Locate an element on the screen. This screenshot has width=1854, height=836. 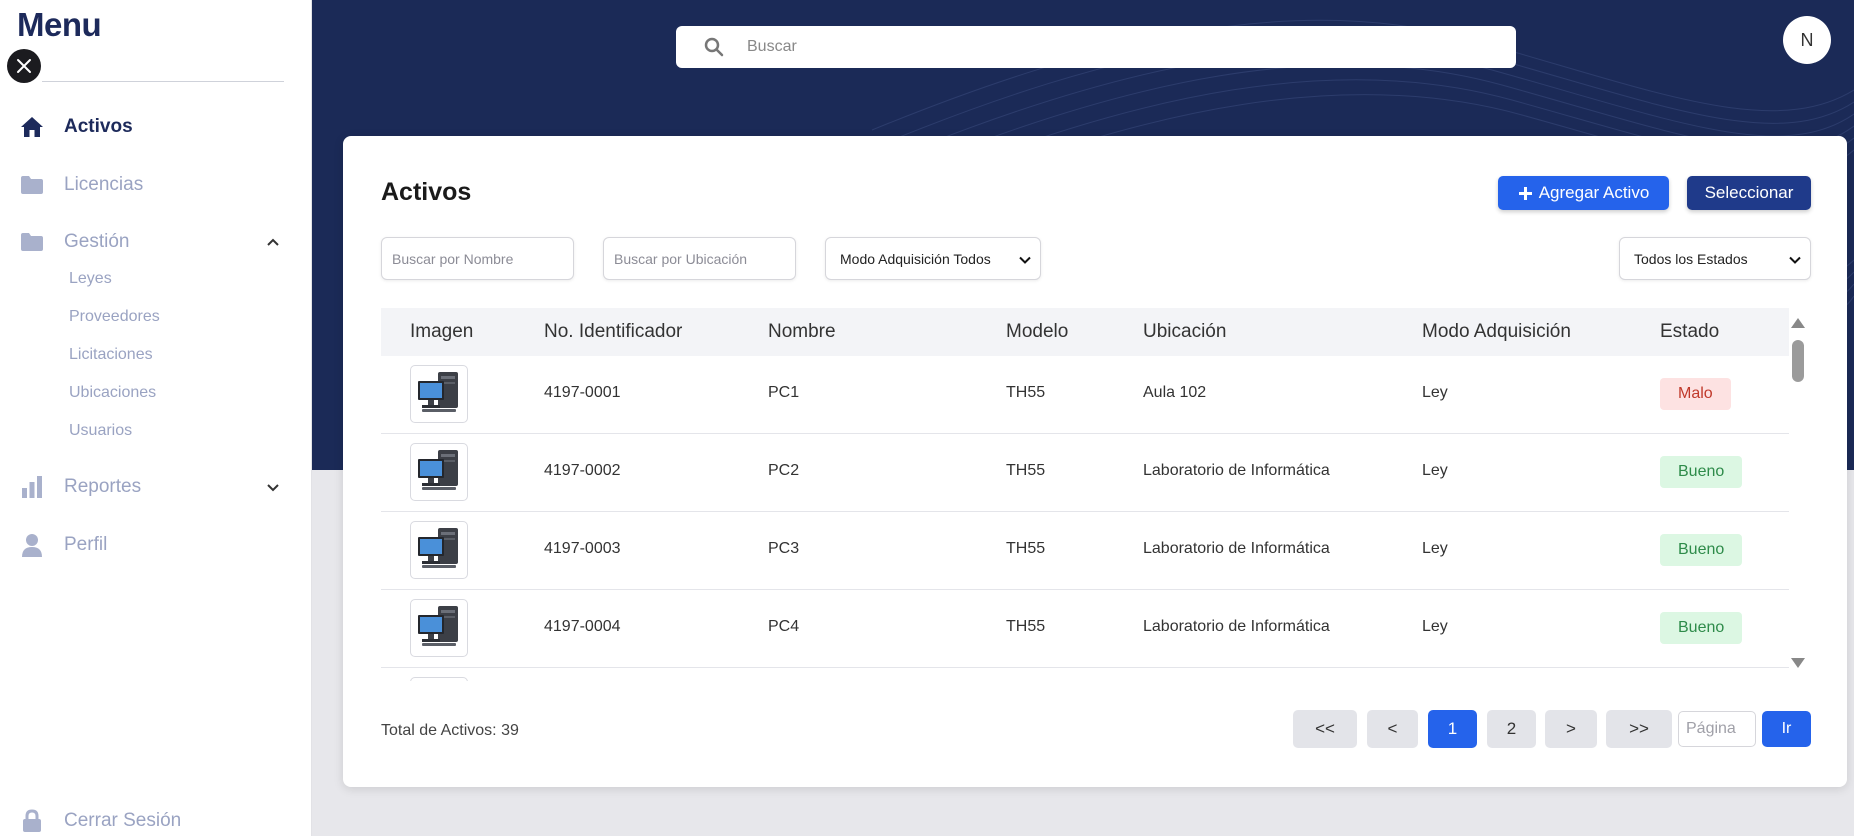
cell-identifier: 4197-0002 is located at coordinates (582, 470).